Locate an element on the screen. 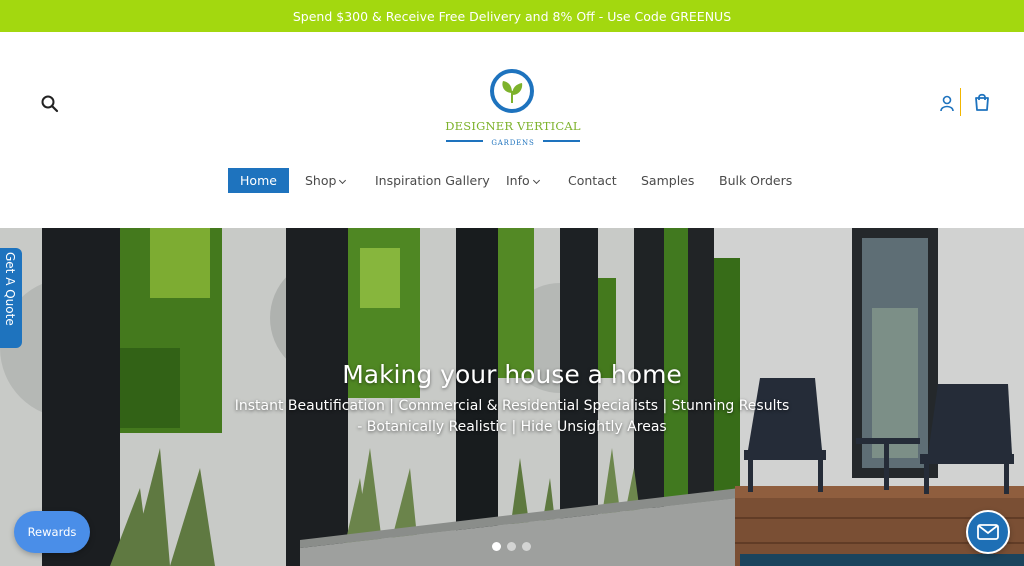 This screenshot has height=566, width=1024. logo-subtitle: GARDENS is located at coordinates (513, 143).